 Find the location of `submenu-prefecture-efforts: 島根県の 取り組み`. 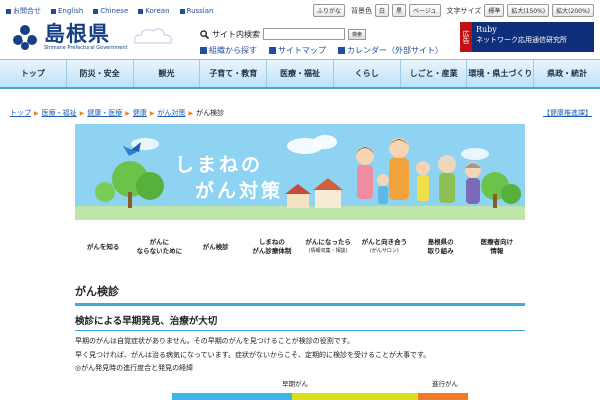

submenu-prefecture-efforts: 島根県の 取り組み is located at coordinates (441, 247).